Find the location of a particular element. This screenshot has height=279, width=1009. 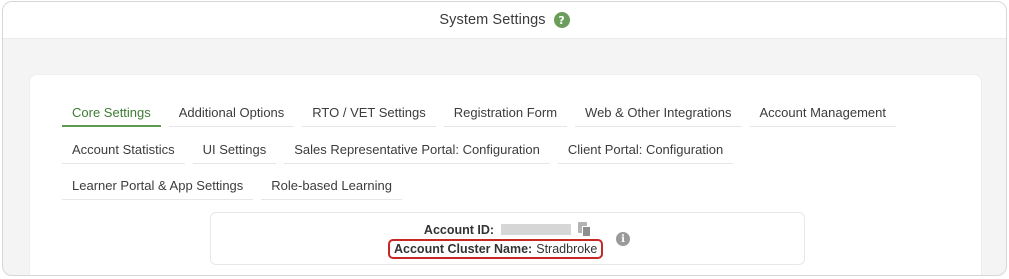

account-cluster-line: Account Cluster Name: Stradbroke is located at coordinates (496, 249).